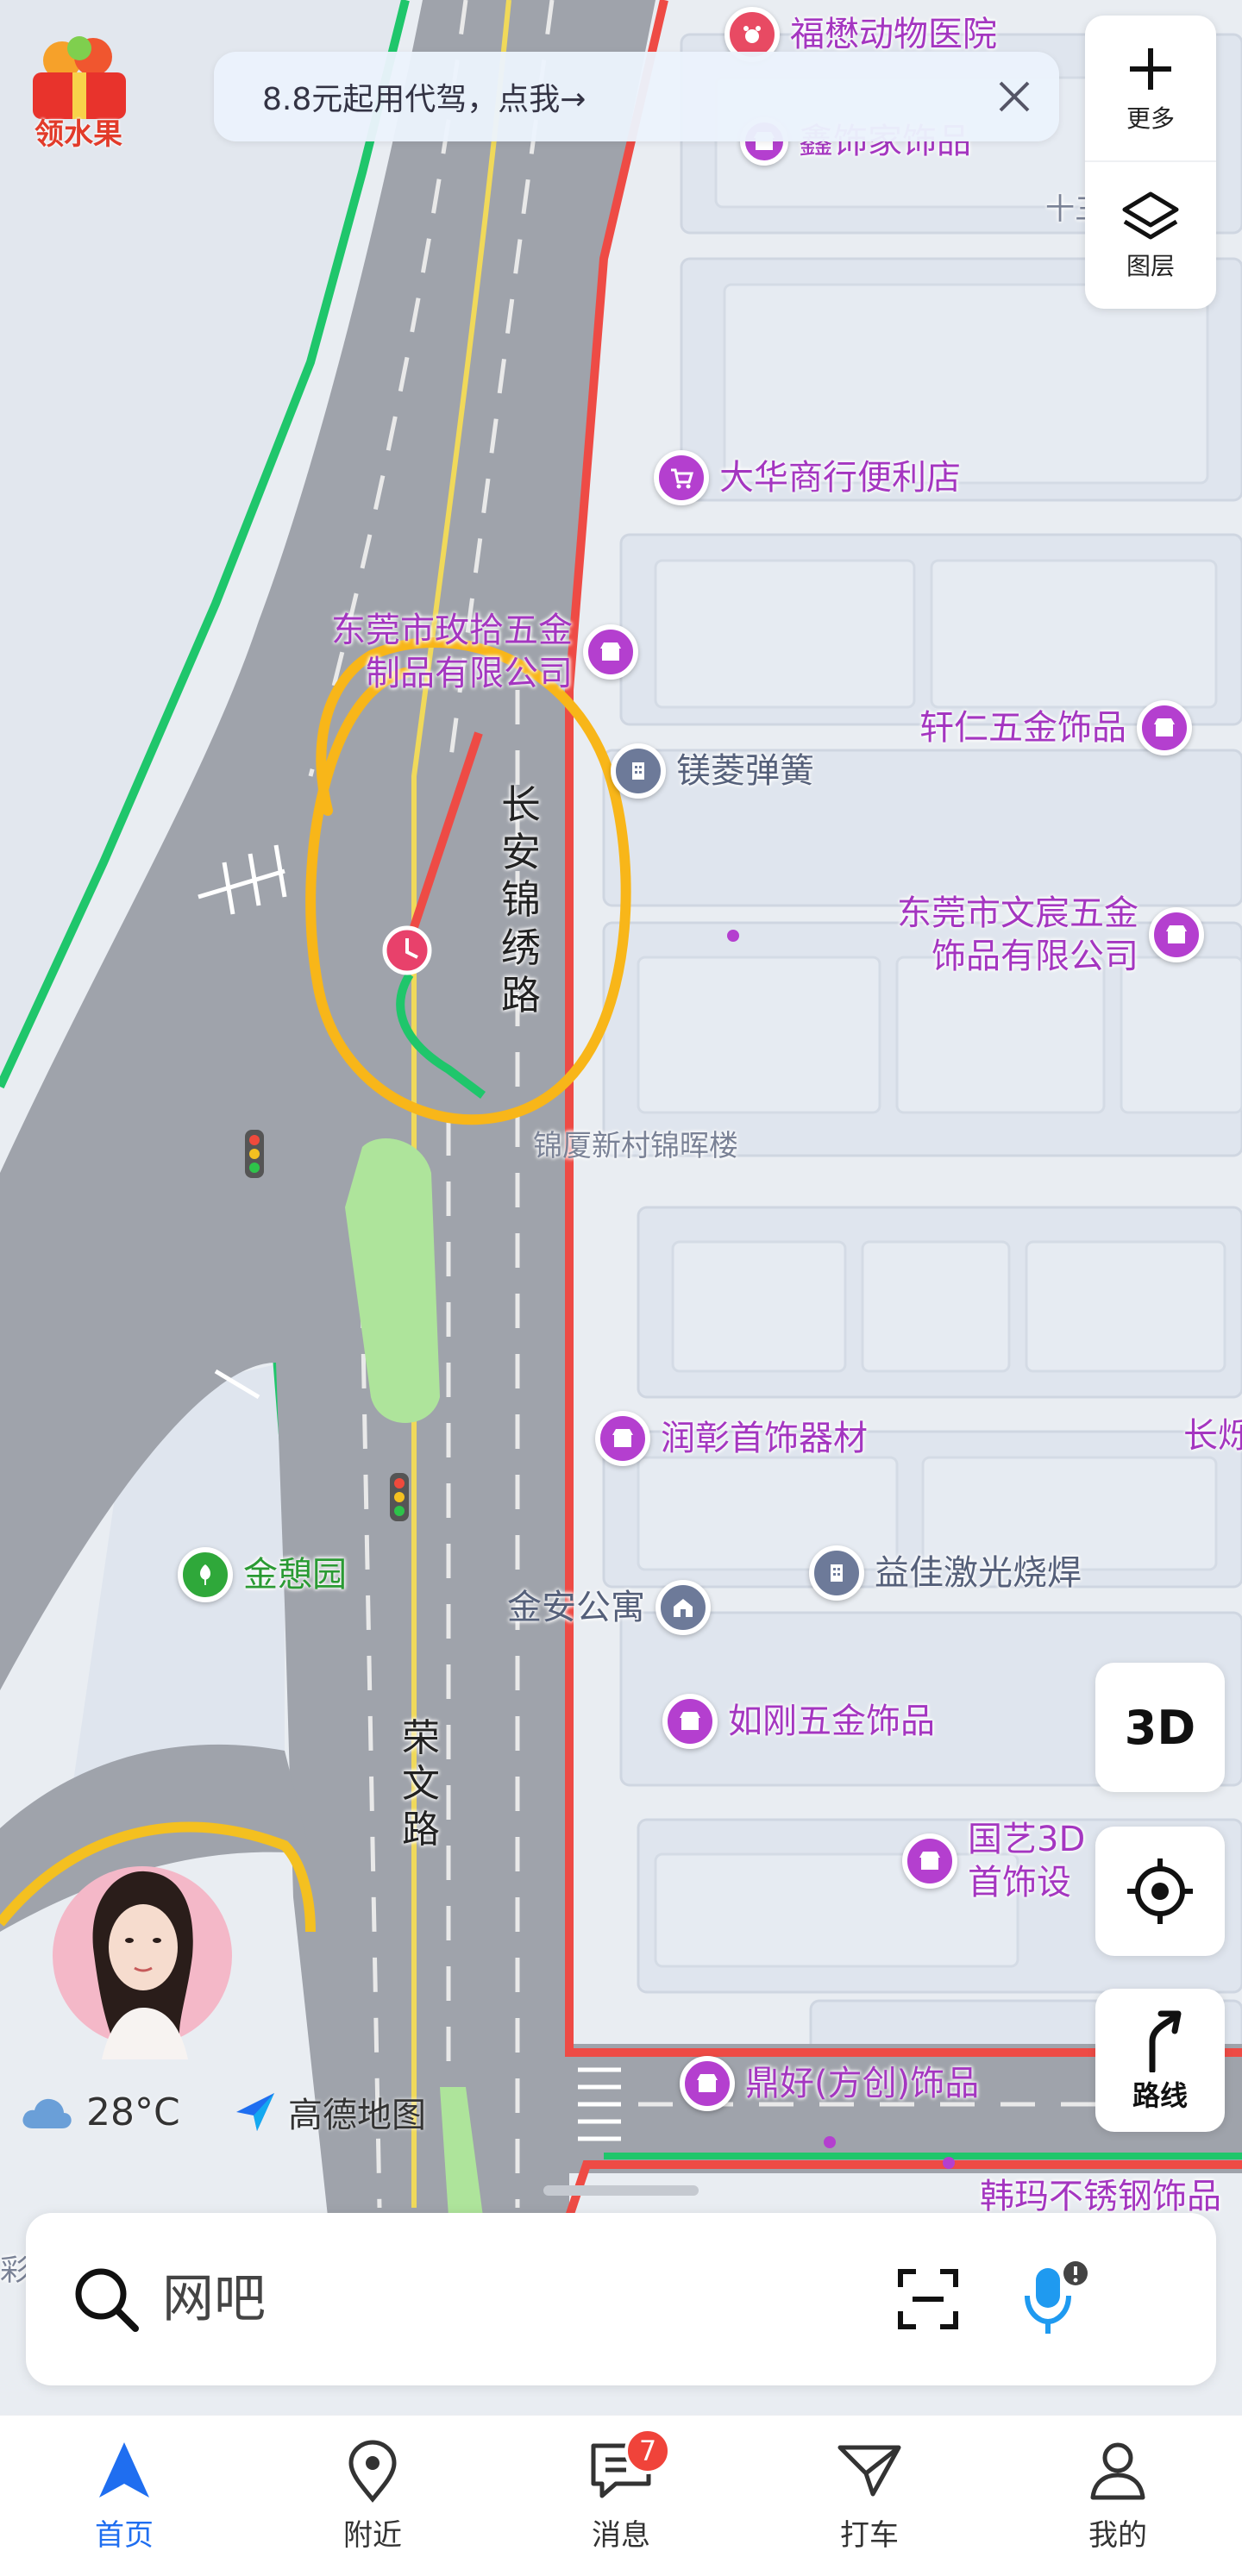 This screenshot has width=1242, height=2576. What do you see at coordinates (1020, 1882) in the screenshot?
I see `poi-label-line2: 首饰设` at bounding box center [1020, 1882].